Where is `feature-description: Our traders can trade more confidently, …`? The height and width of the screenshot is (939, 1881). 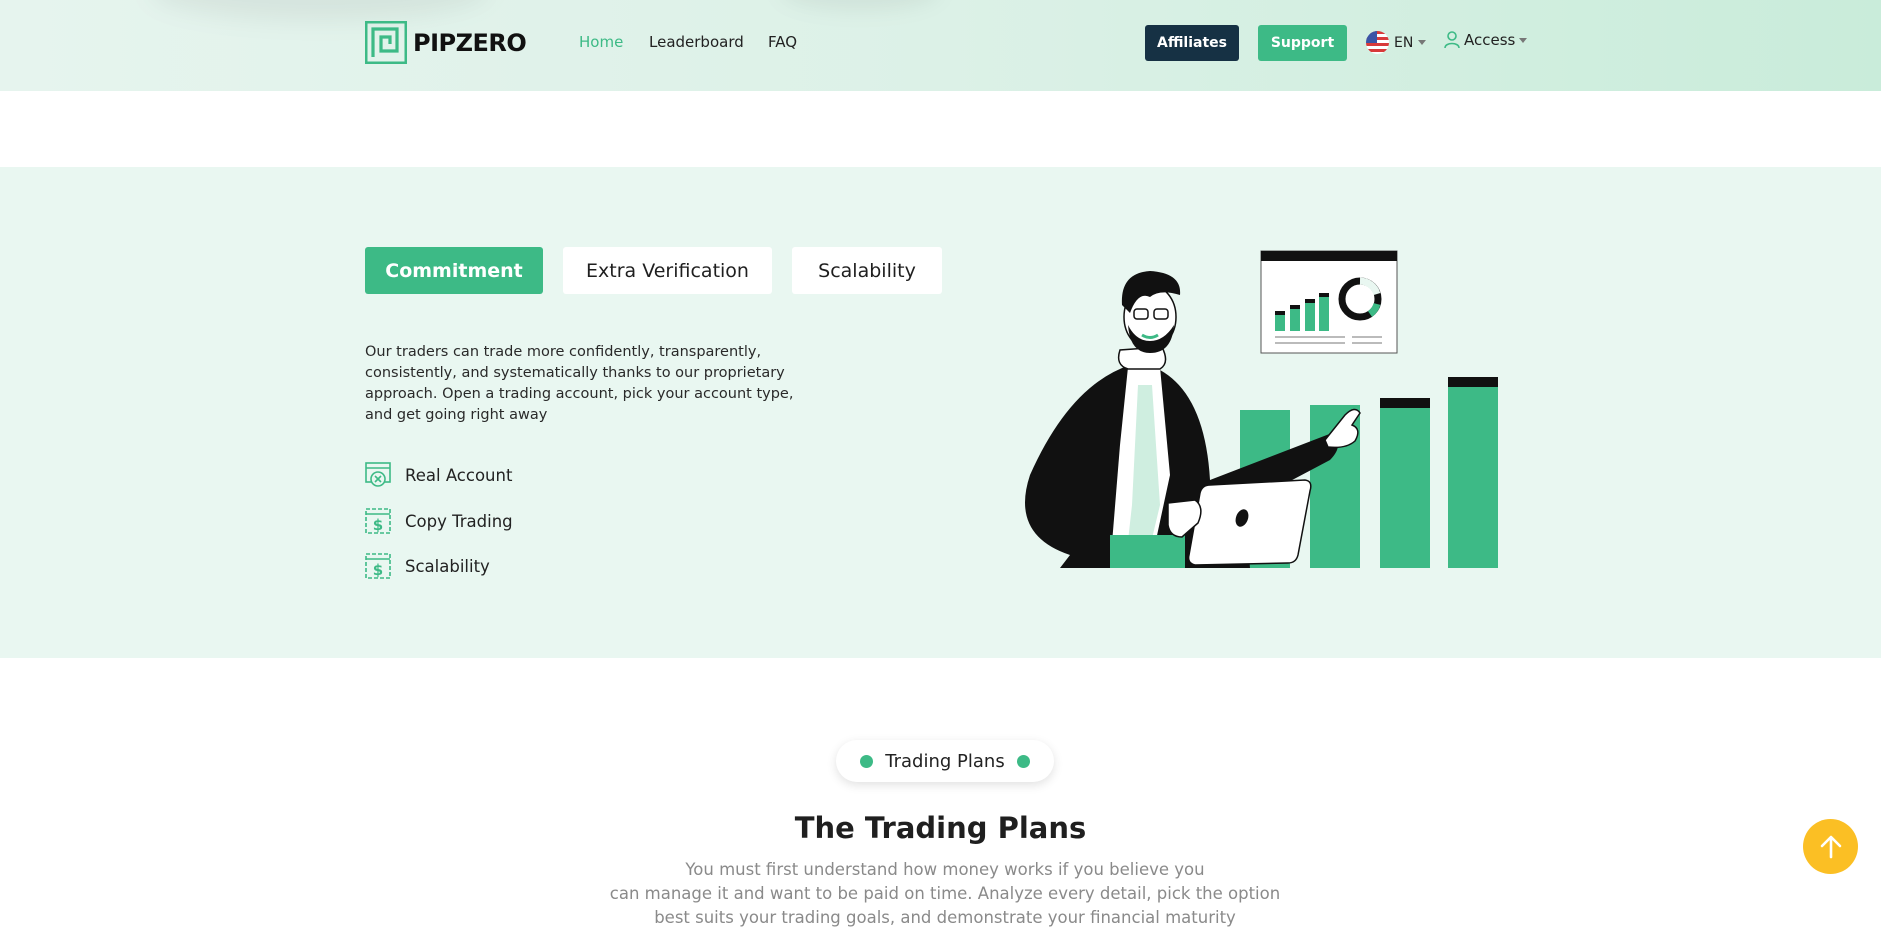 feature-description: Our traders can trade more confidently, … is located at coordinates (579, 383).